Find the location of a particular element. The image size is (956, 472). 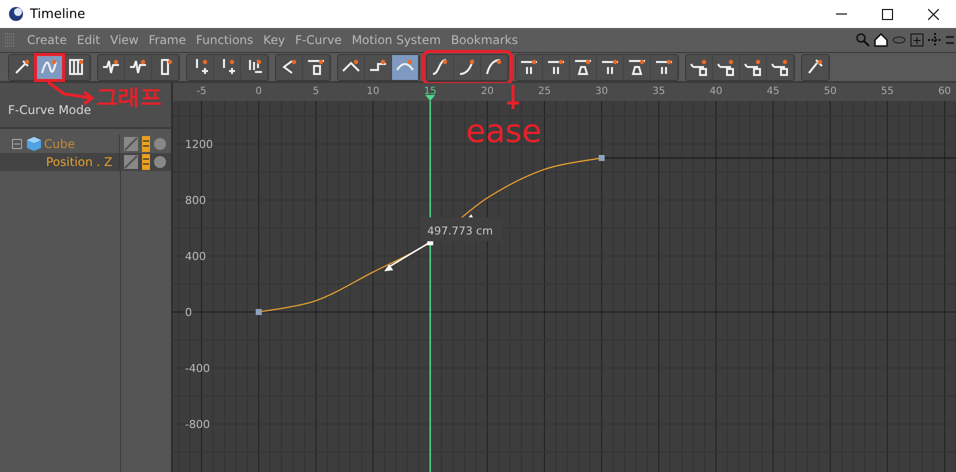

ruler-label: 25 is located at coordinates (544, 91).